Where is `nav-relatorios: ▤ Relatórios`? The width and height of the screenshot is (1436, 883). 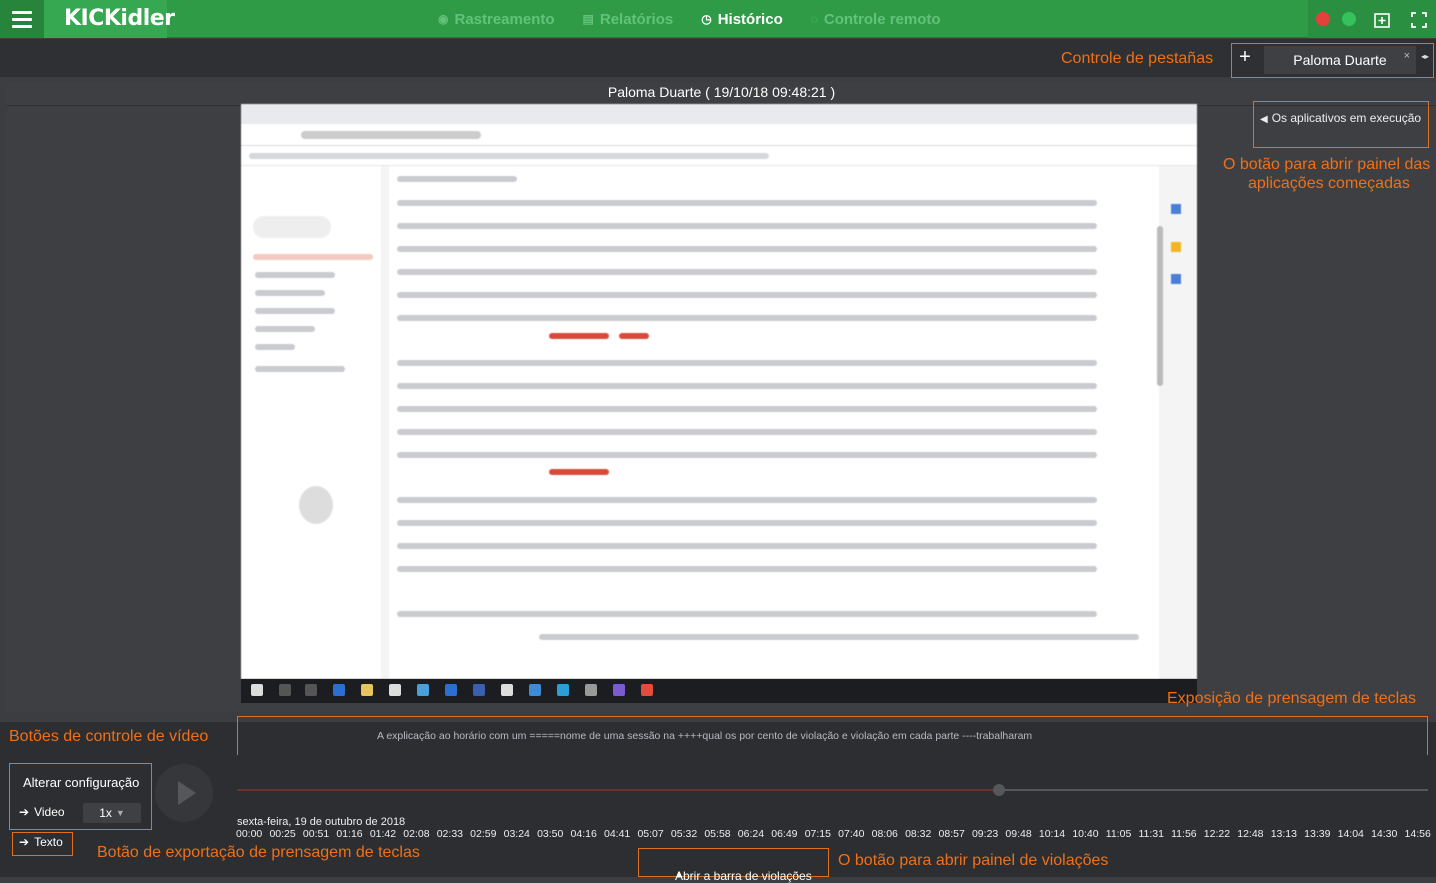 nav-relatorios: ▤ Relatórios is located at coordinates (628, 19).